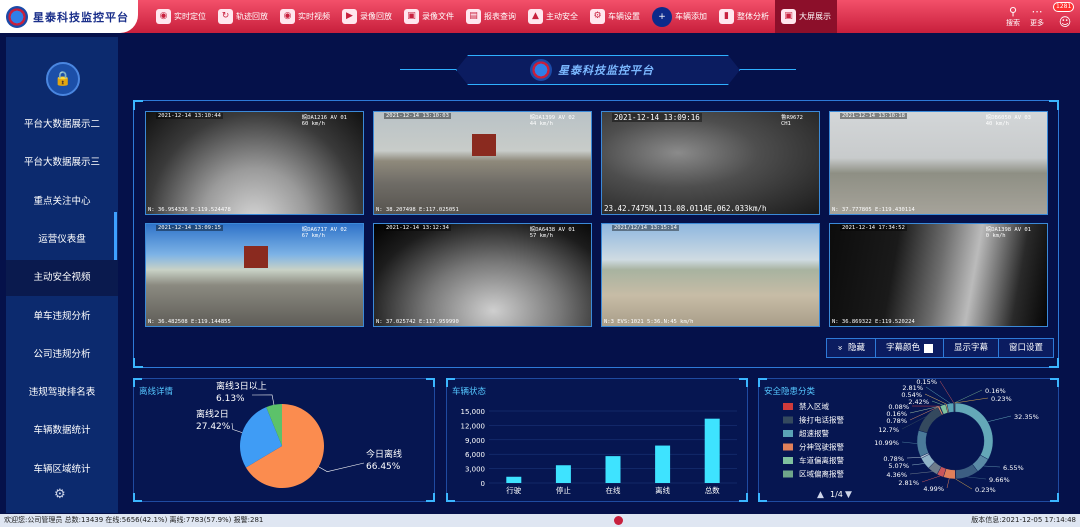  Describe the element at coordinates (189, 210) in the screenshot. I see `camera-gps-readout: N: 36.954326 E:119.524478` at that location.